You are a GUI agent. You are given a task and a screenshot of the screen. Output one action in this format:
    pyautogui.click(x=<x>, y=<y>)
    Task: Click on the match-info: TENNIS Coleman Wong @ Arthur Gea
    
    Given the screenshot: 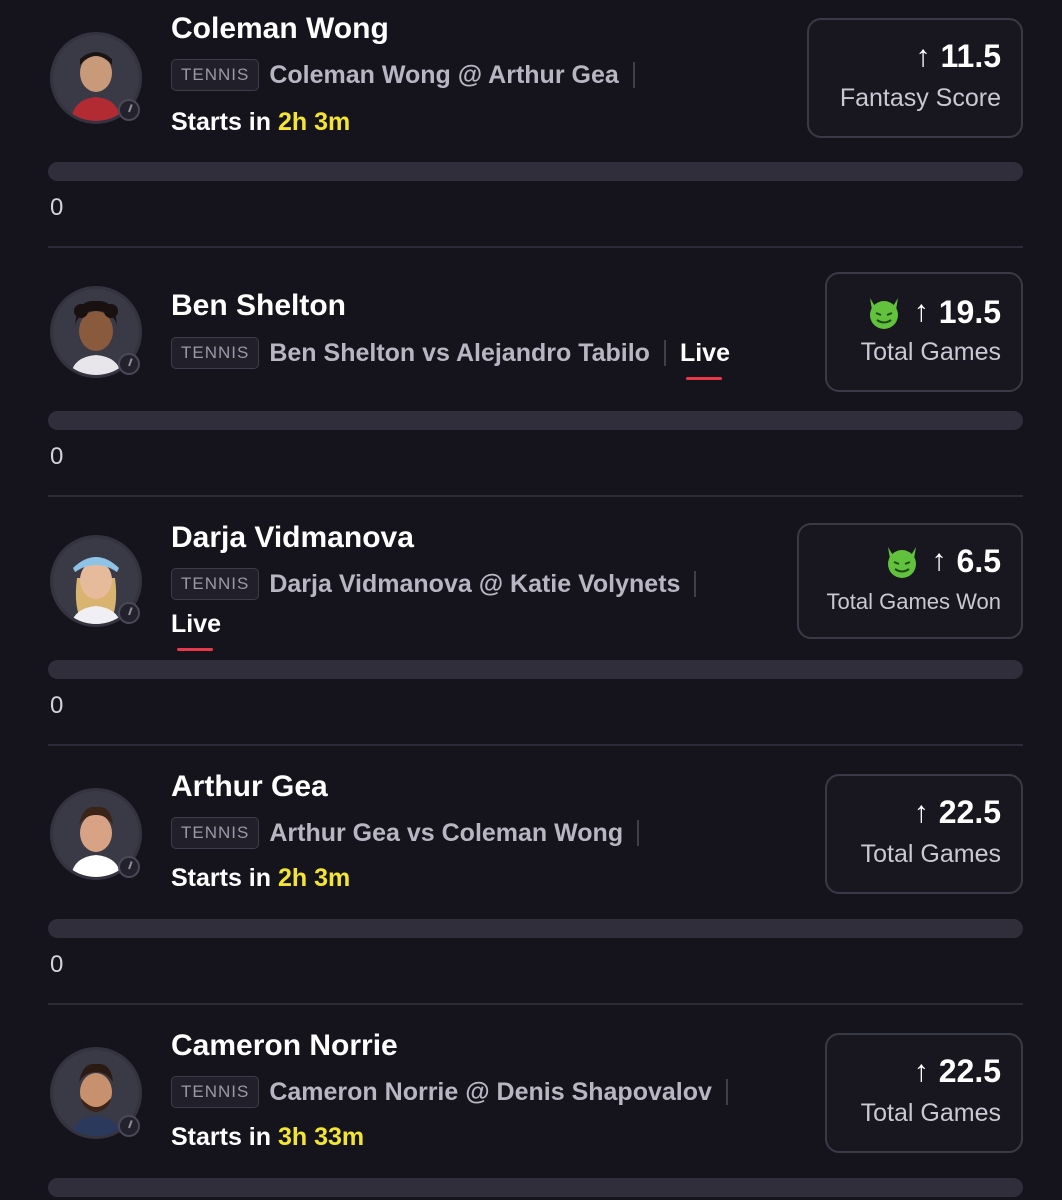 What is the action you would take?
    pyautogui.click(x=403, y=75)
    